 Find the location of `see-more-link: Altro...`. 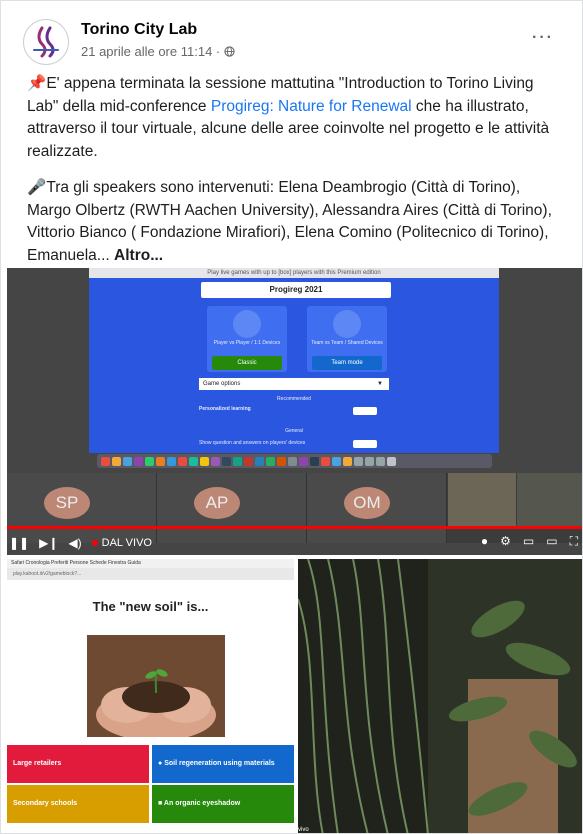

see-more-link: Altro... is located at coordinates (138, 255).